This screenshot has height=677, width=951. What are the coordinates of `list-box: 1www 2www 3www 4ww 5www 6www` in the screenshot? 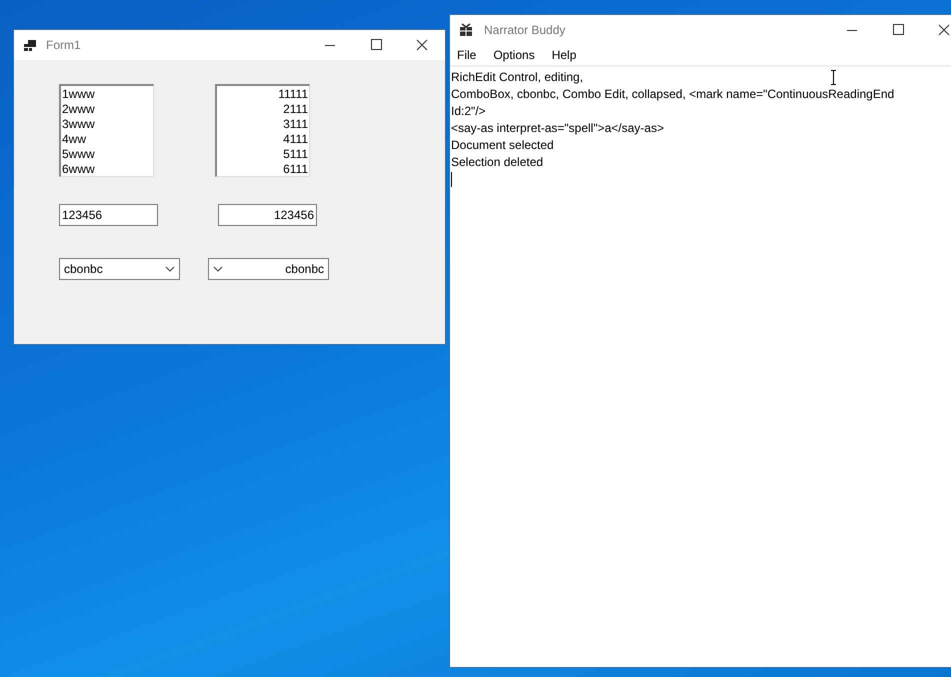 It's located at (106, 130).